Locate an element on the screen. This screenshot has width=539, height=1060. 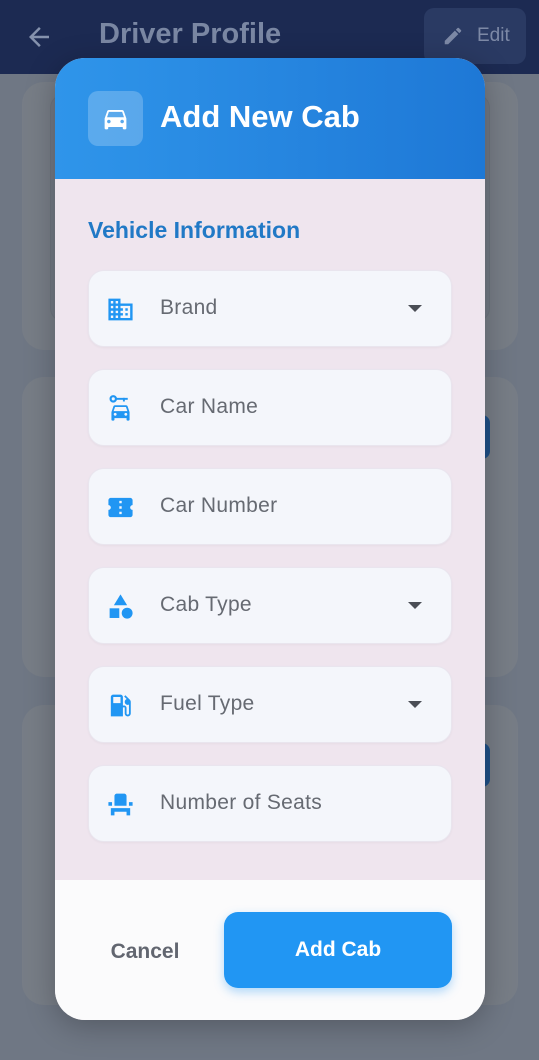
edit-label: Edit is located at coordinates (493, 35).